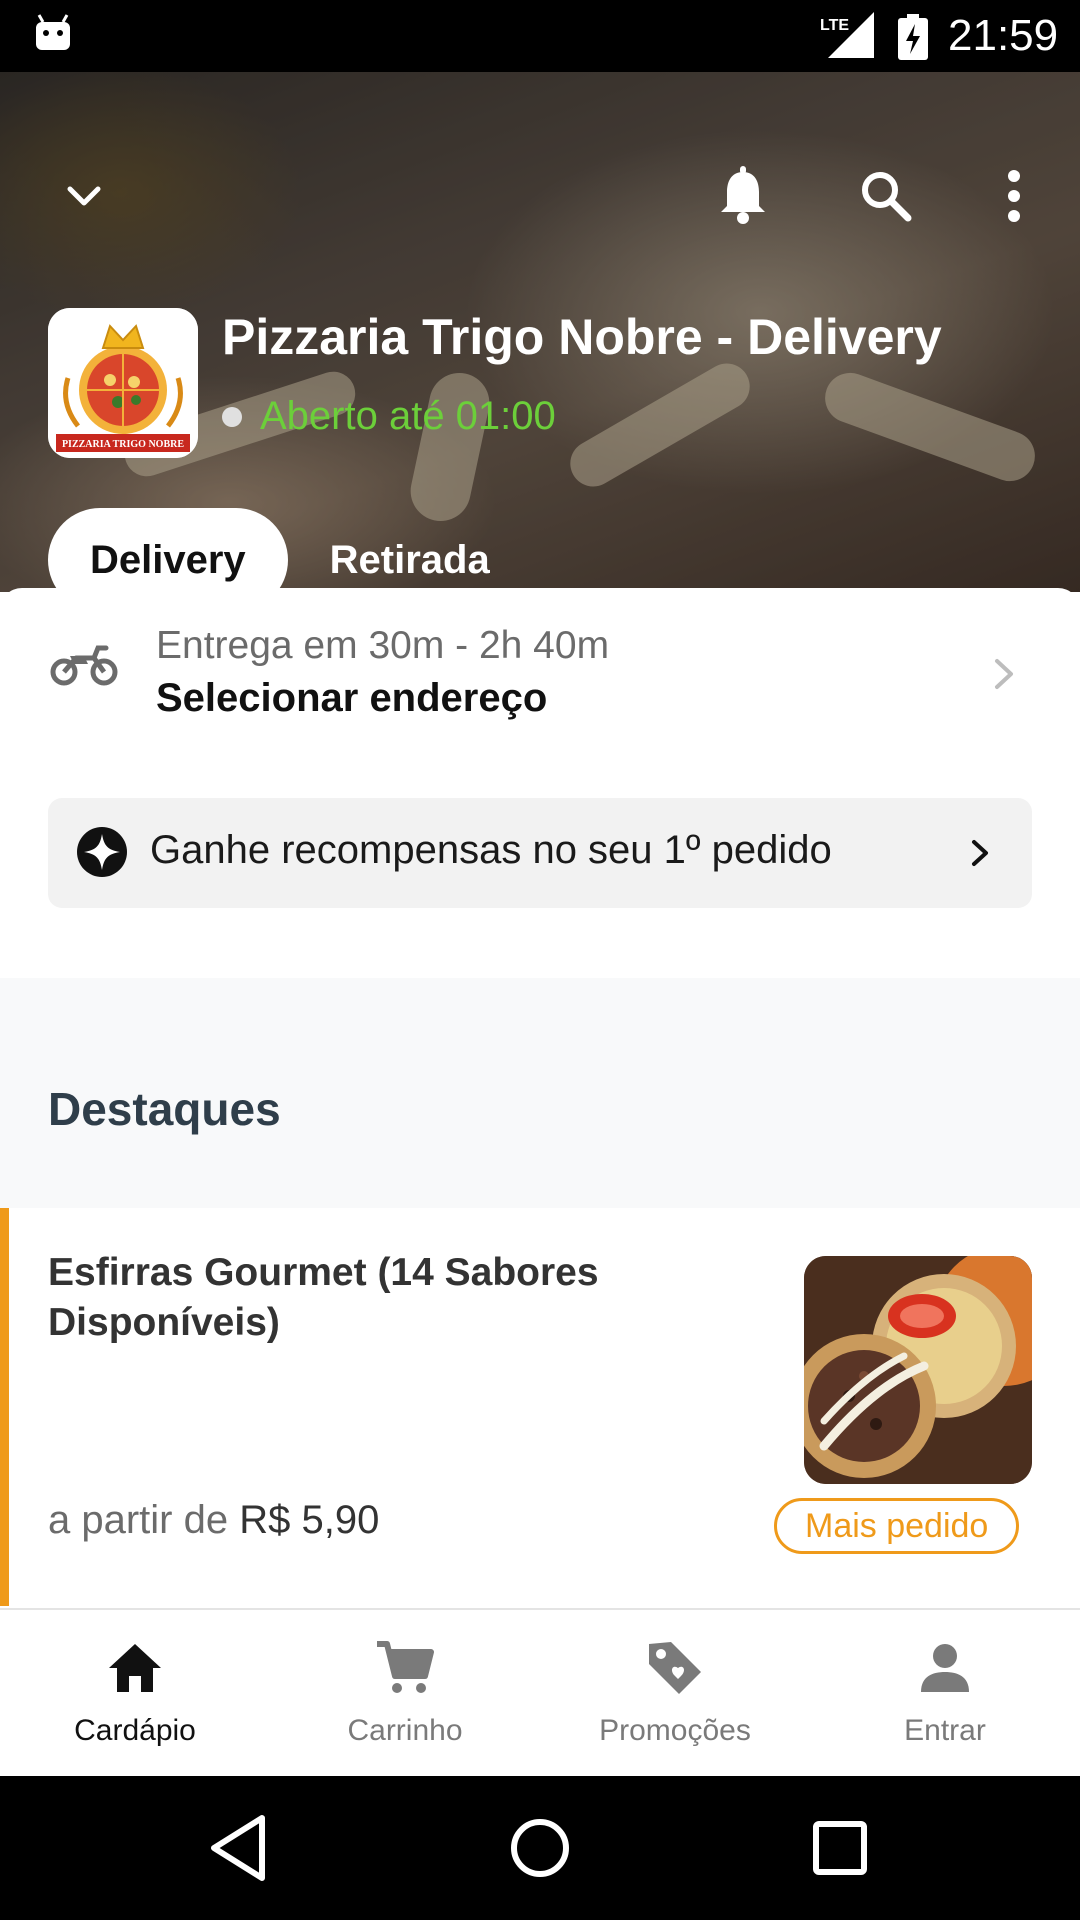  Describe the element at coordinates (123, 444) in the screenshot. I see `svg-text: PIZZARIA TRIGO NOBRE` at that location.